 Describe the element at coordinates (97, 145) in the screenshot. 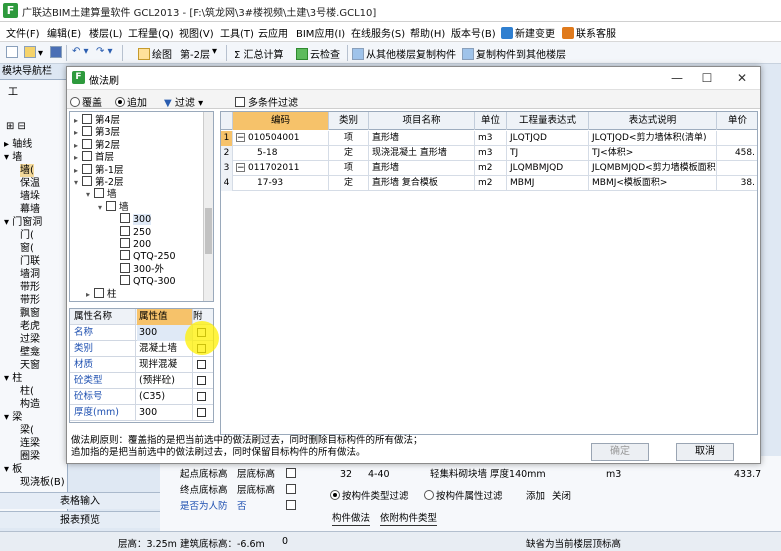

I see `tree-node: ▸ 第2层` at that location.